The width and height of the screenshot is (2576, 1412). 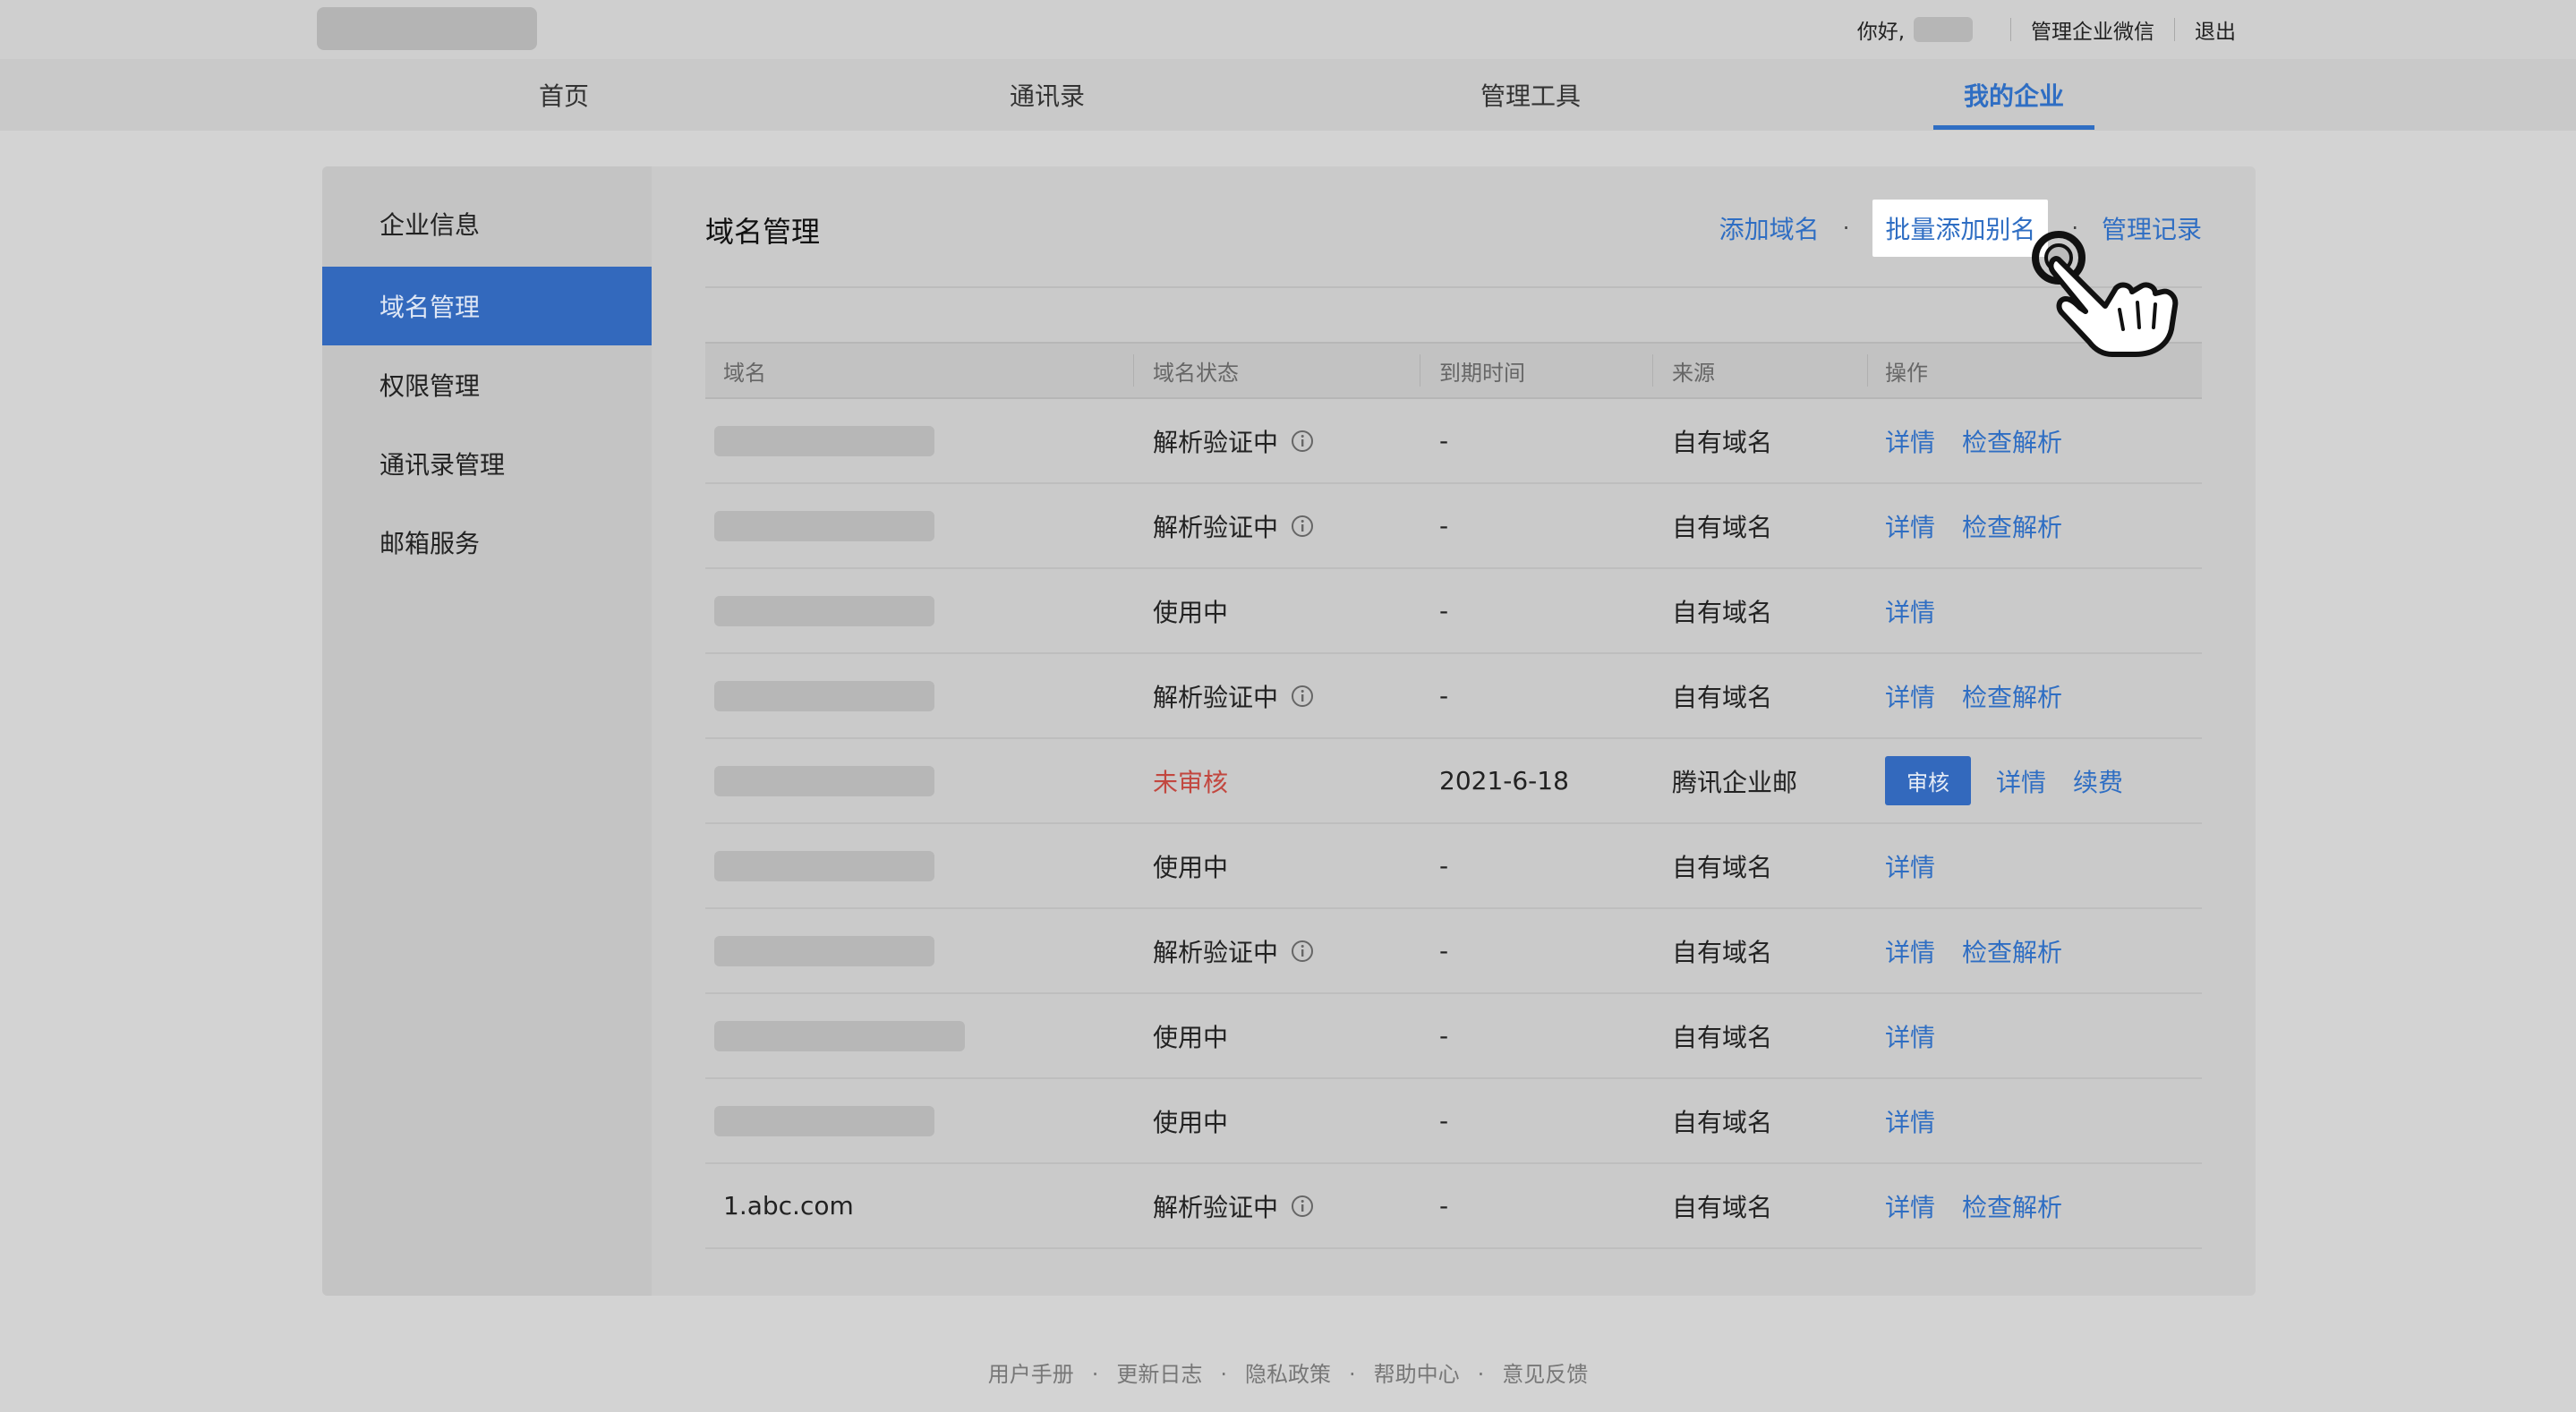 I want to click on sidebar-item-permissions: 权限管理, so click(x=487, y=385).